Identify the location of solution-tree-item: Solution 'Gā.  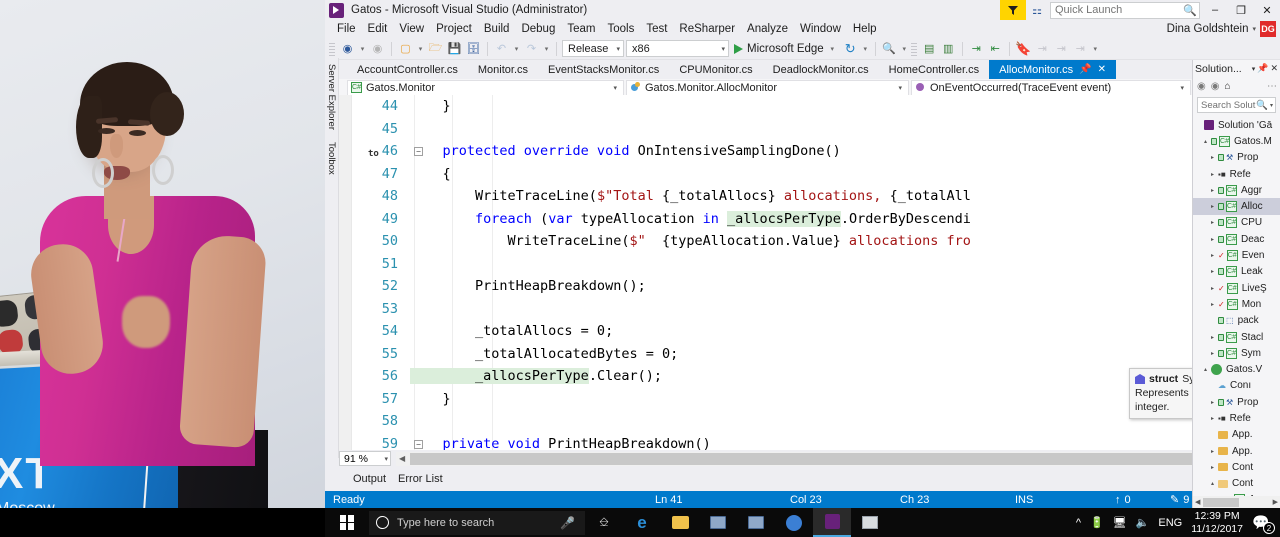
(1236, 125).